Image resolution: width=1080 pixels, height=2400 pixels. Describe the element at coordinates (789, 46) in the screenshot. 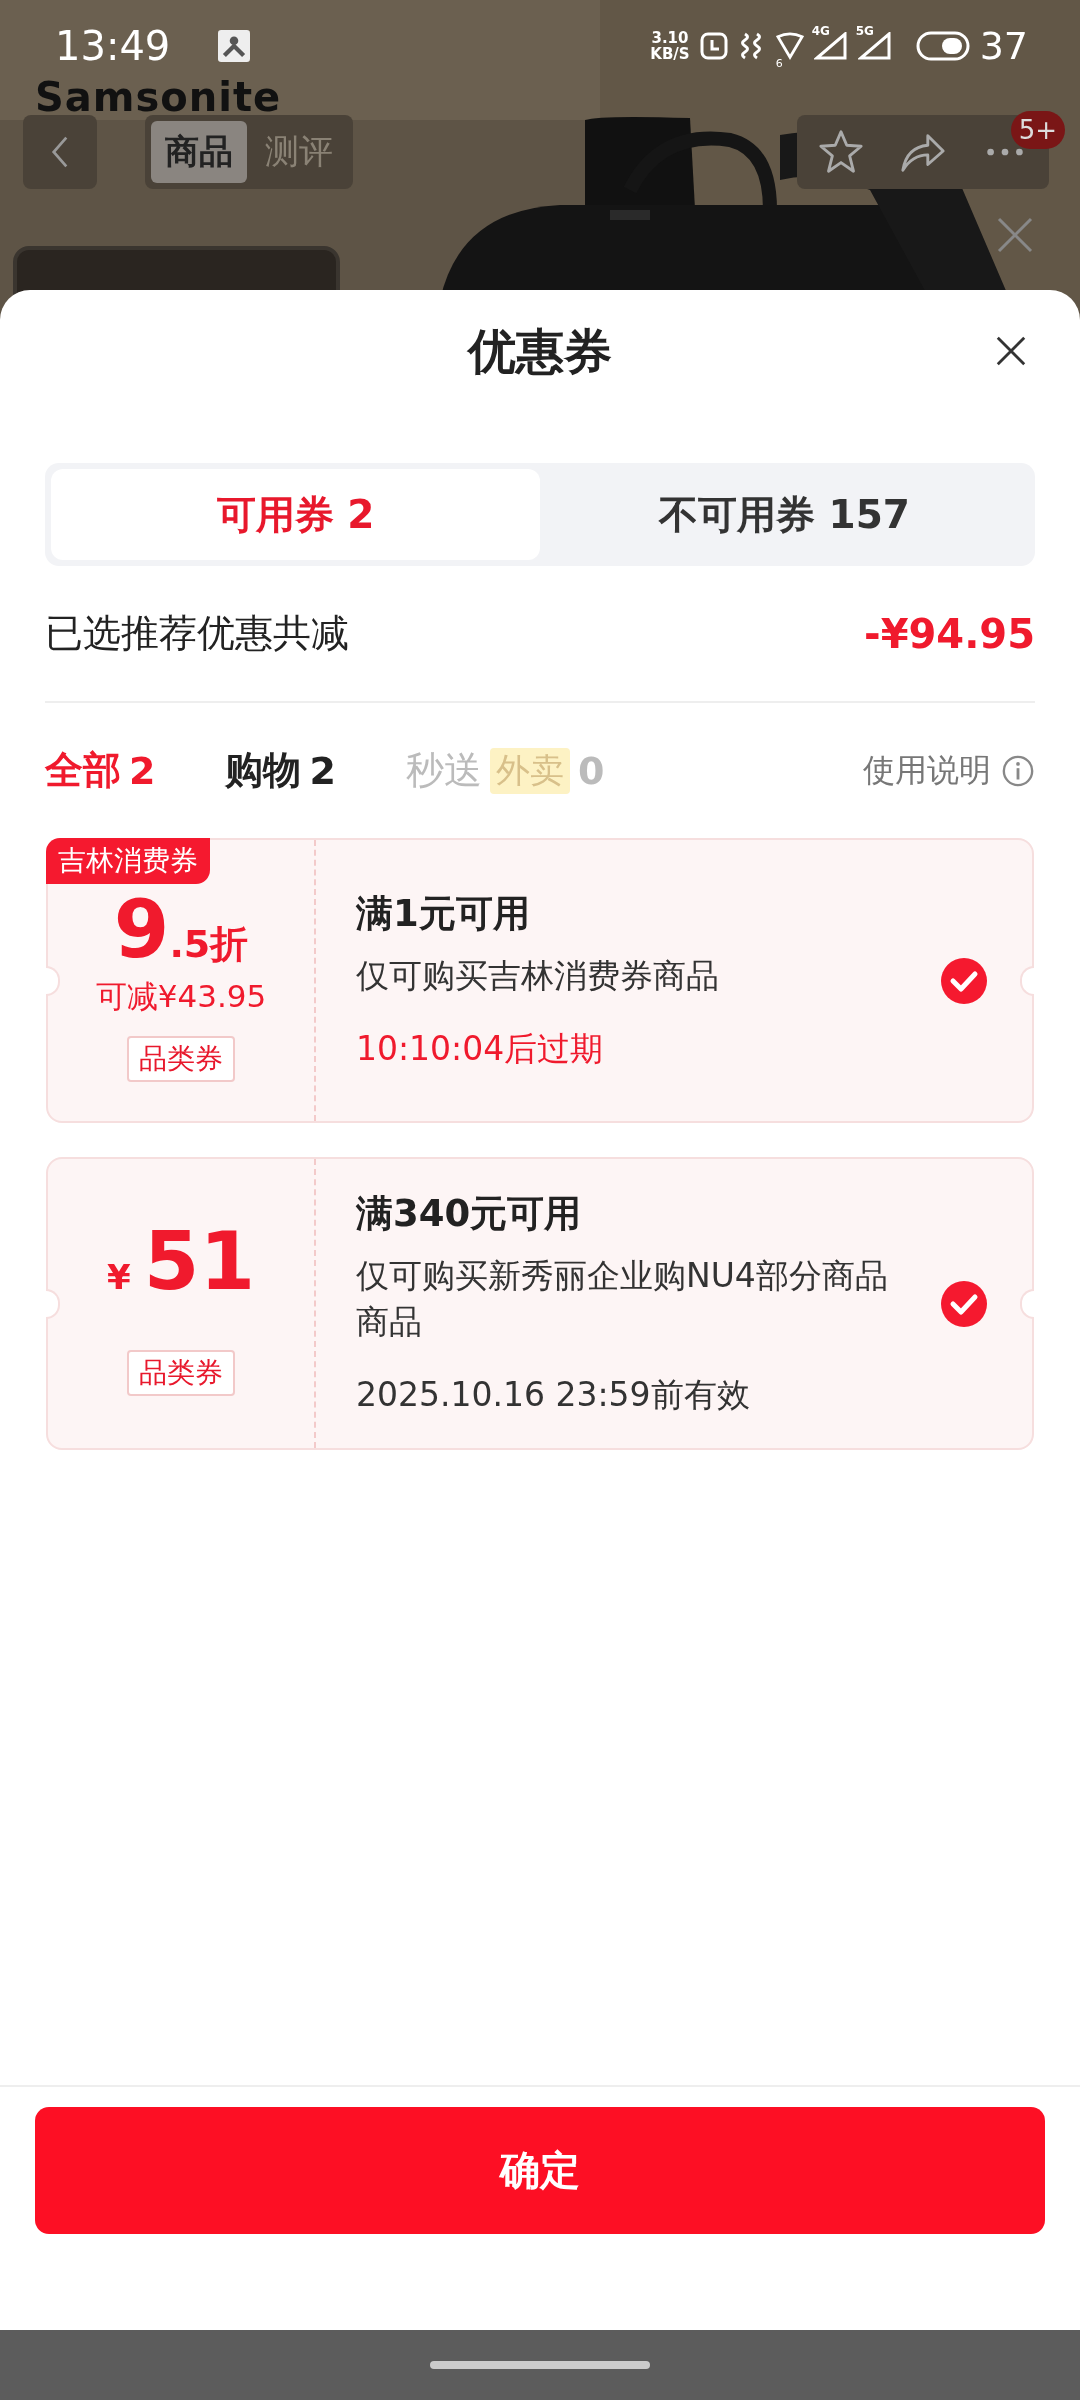

I see `wifi-icon` at that location.